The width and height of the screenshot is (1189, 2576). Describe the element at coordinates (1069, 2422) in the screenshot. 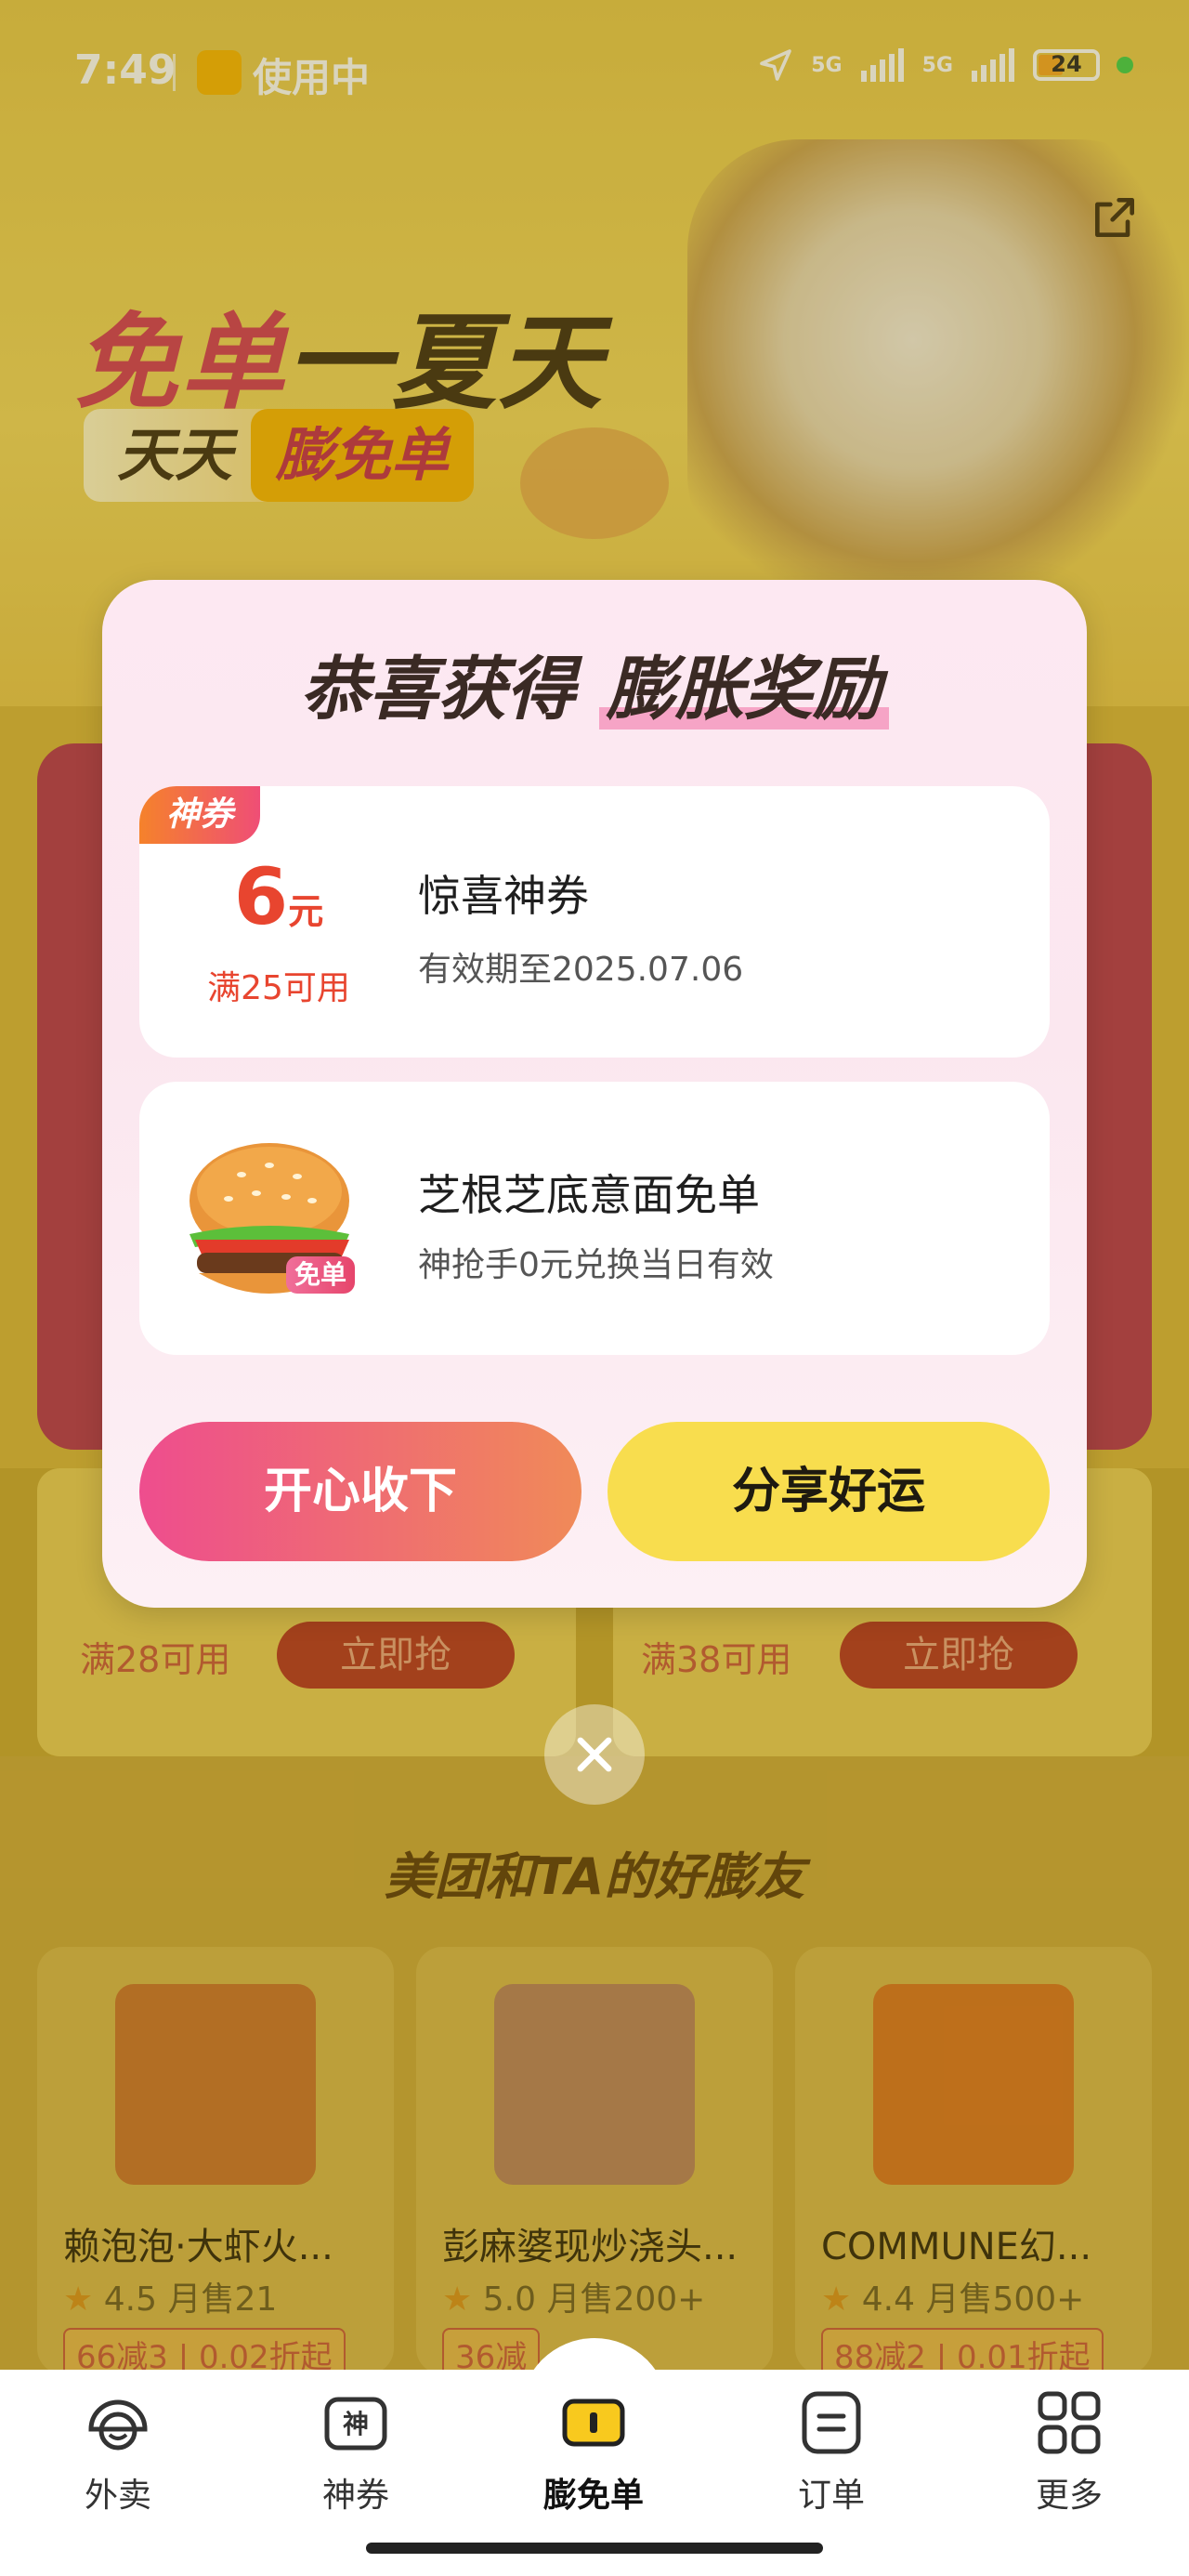

I see `more-grid-icon` at that location.